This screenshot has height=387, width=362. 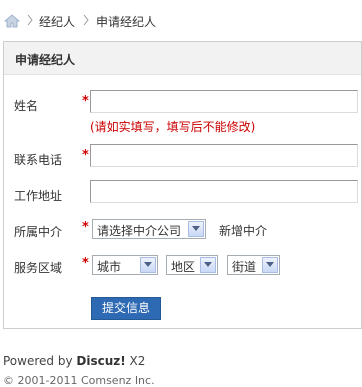 What do you see at coordinates (182, 58) in the screenshot?
I see `panel-header: 申请经纪人` at bounding box center [182, 58].